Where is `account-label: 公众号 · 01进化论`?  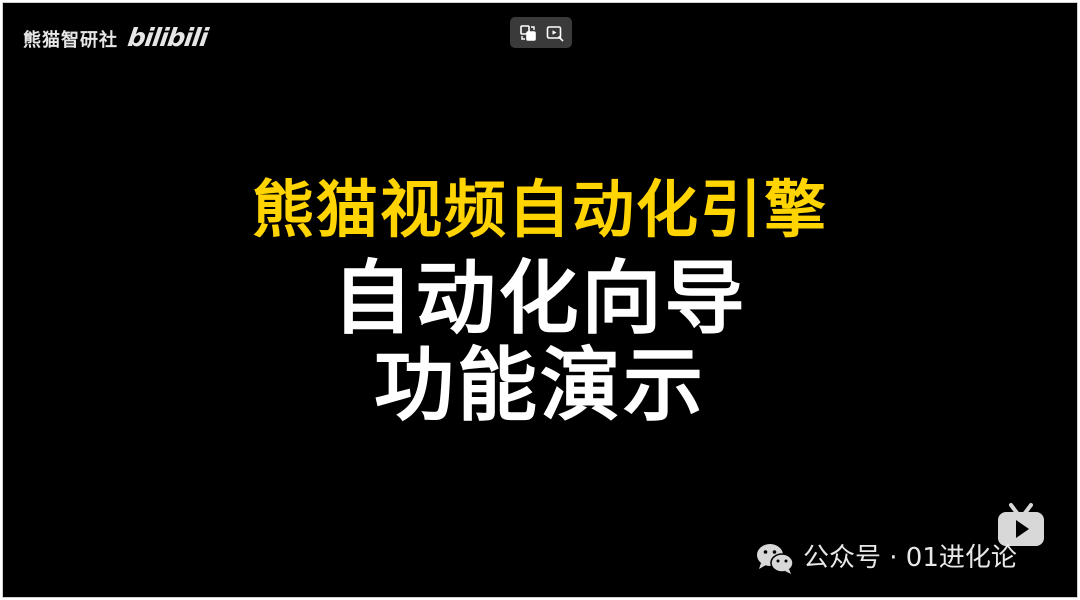
account-label: 公众号 · 01进化论 is located at coordinates (886, 558).